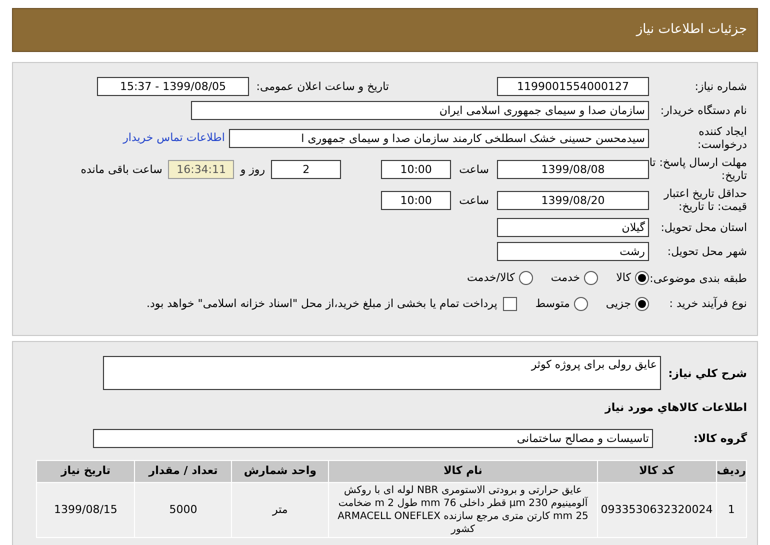  I want to click on field-label: مهلت ارسال پاسخ: تا تاریخ:, so click(698, 169).